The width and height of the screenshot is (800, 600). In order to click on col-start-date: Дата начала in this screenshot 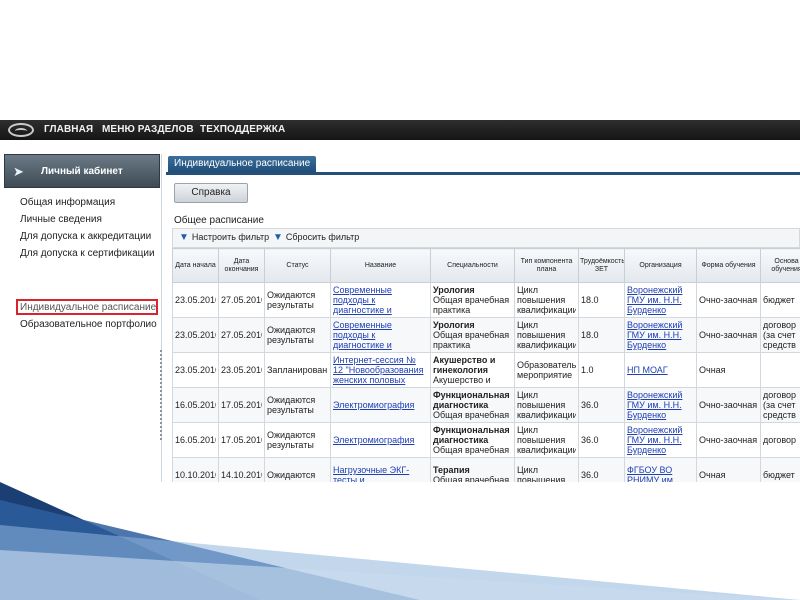, I will do `click(195, 265)`.